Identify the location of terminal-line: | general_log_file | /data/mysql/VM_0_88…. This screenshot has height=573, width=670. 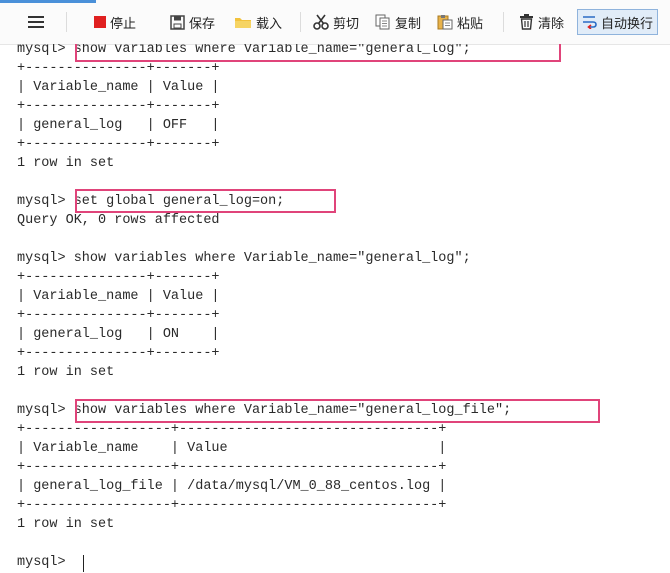
(232, 486).